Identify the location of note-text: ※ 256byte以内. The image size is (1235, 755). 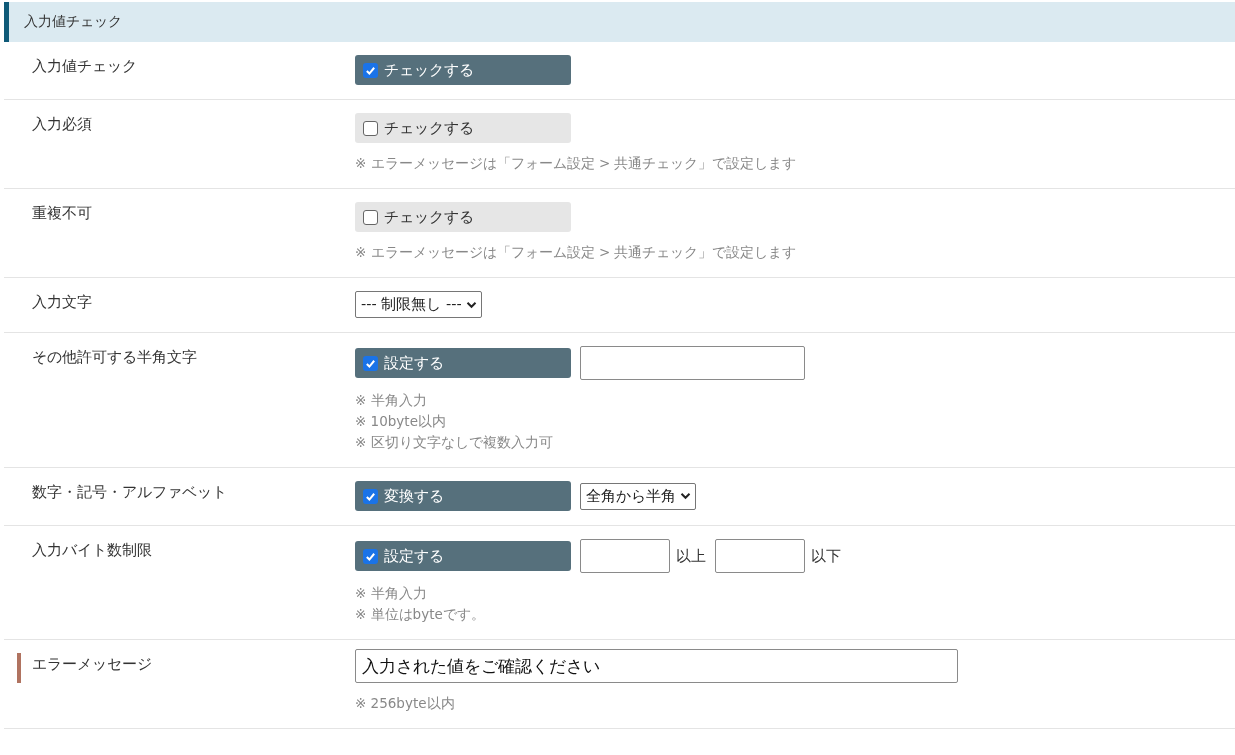
(405, 703).